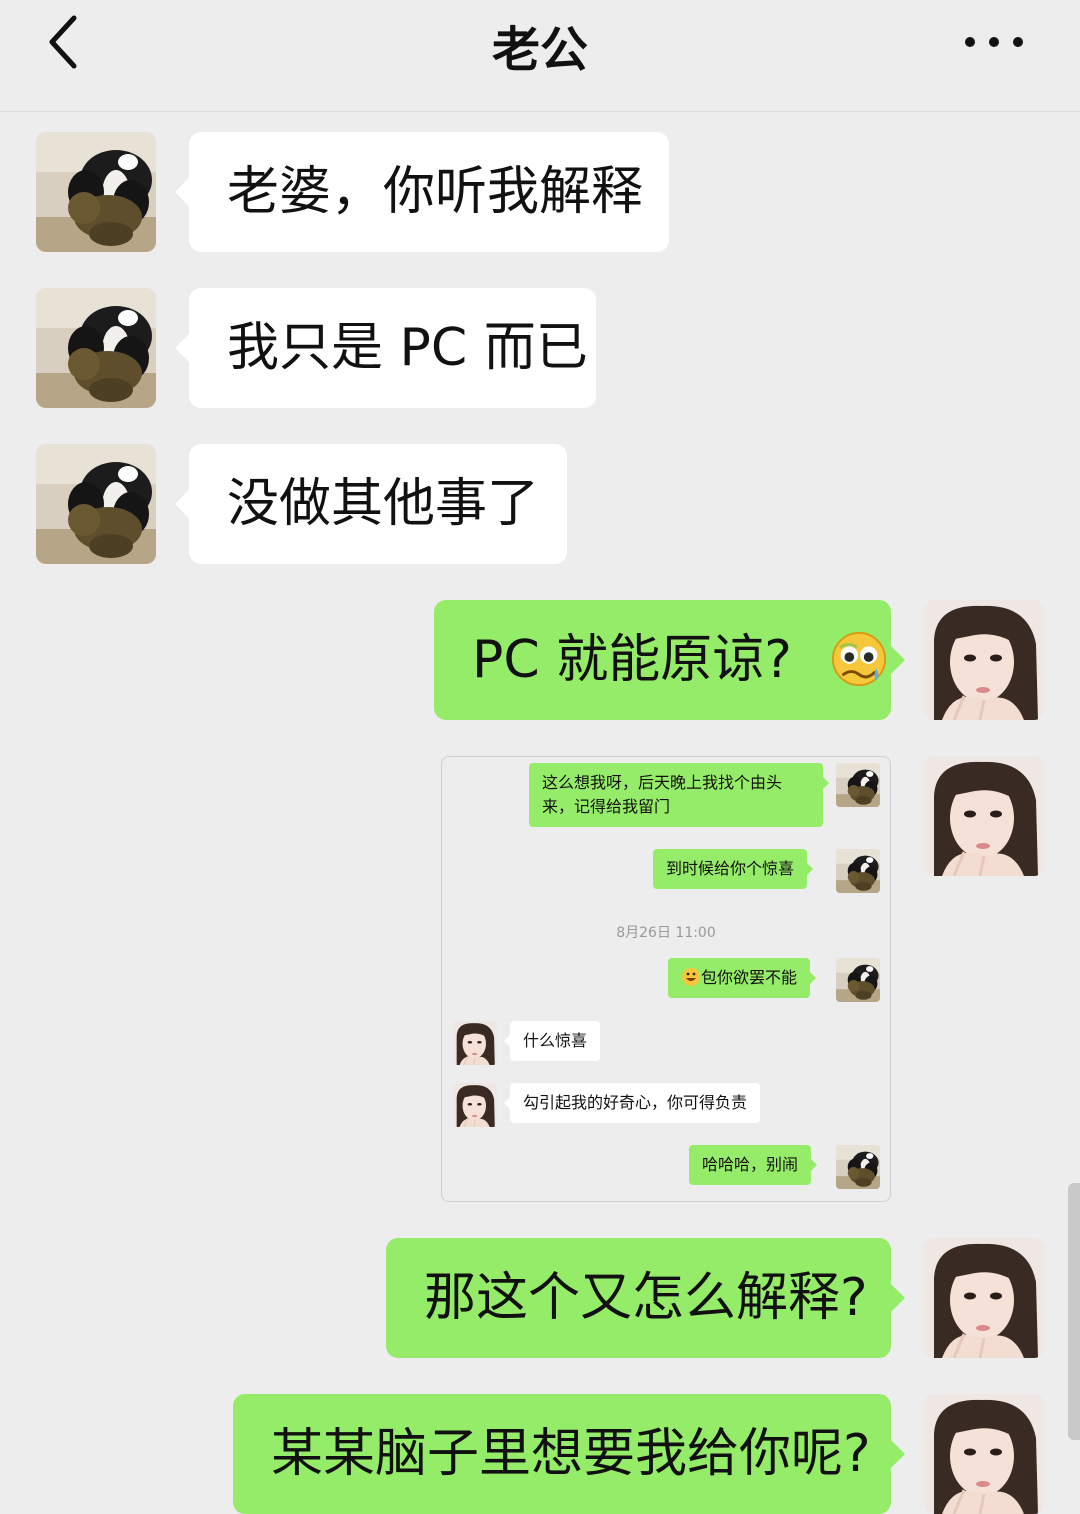  I want to click on screenshot-incoming-bubble: 勾引起我的好奇心，你可得负责, so click(632, 1103).